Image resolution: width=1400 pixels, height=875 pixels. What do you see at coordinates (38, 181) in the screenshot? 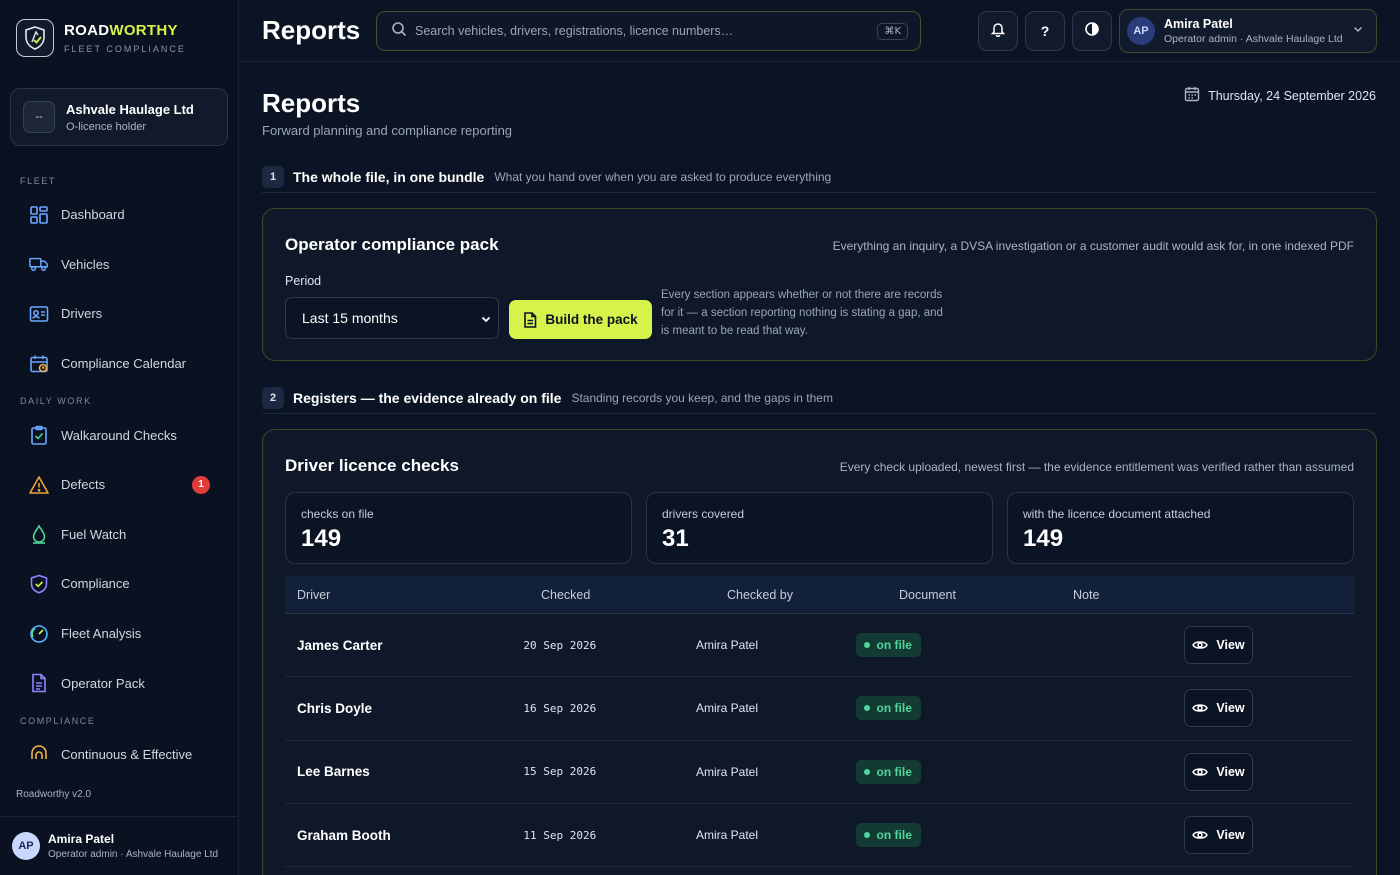
I see `nav-section-fleet: FLEET` at bounding box center [38, 181].